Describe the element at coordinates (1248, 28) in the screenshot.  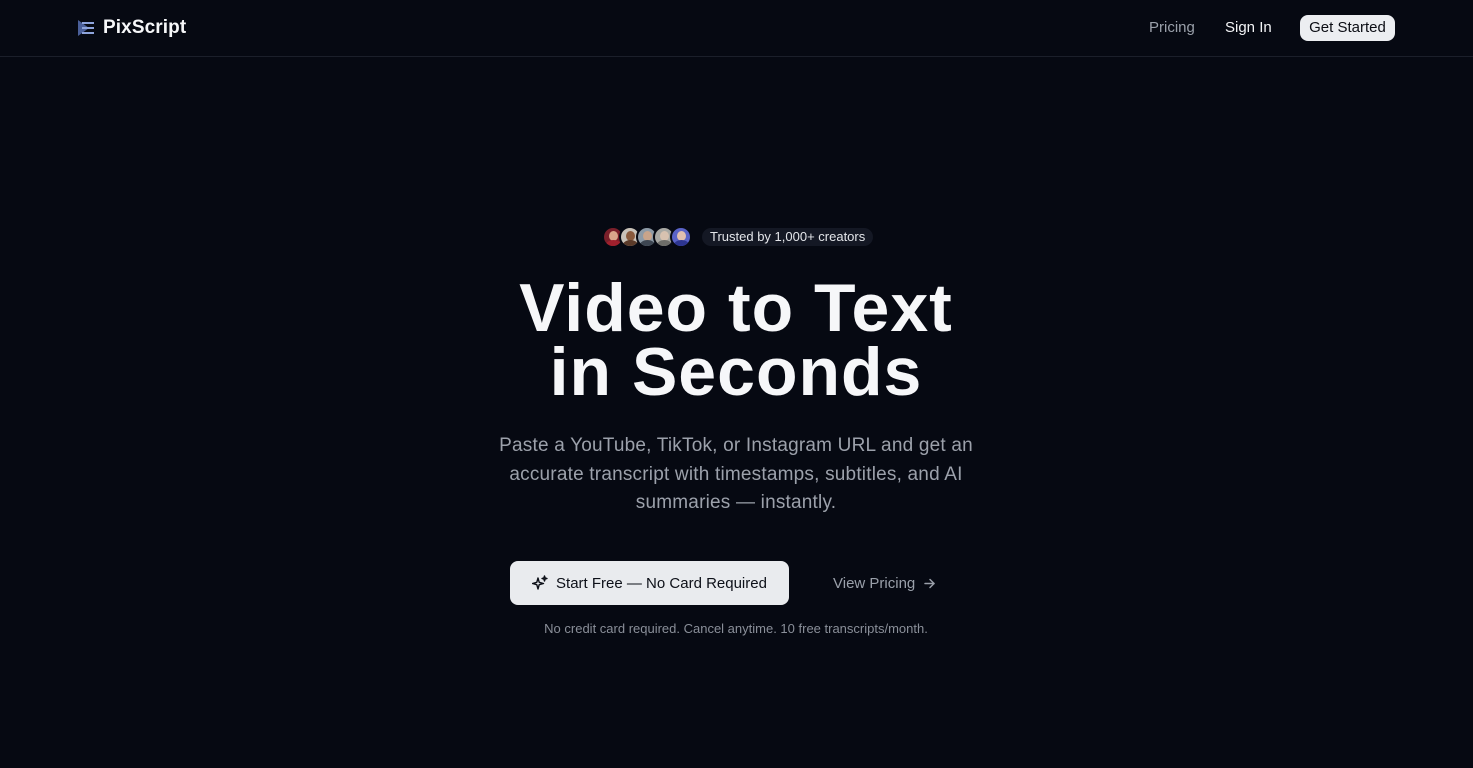
I see `nav-sign-in-link: Sign In` at that location.